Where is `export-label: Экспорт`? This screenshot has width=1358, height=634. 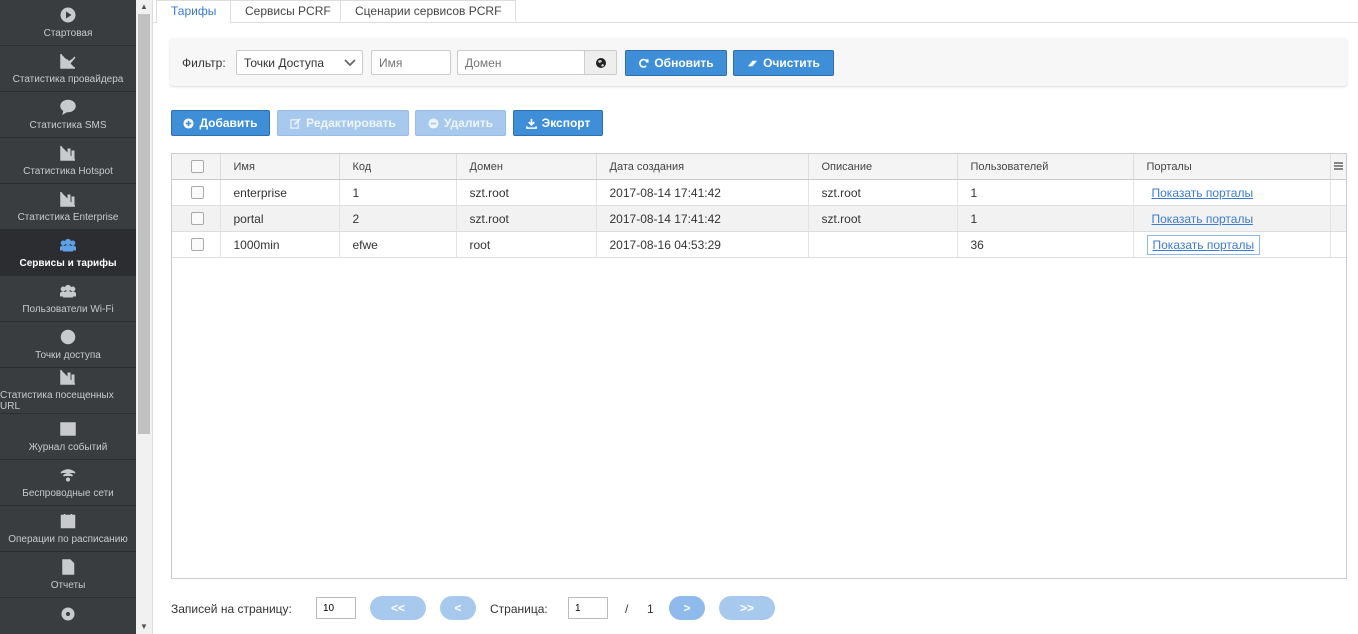 export-label: Экспорт is located at coordinates (566, 123).